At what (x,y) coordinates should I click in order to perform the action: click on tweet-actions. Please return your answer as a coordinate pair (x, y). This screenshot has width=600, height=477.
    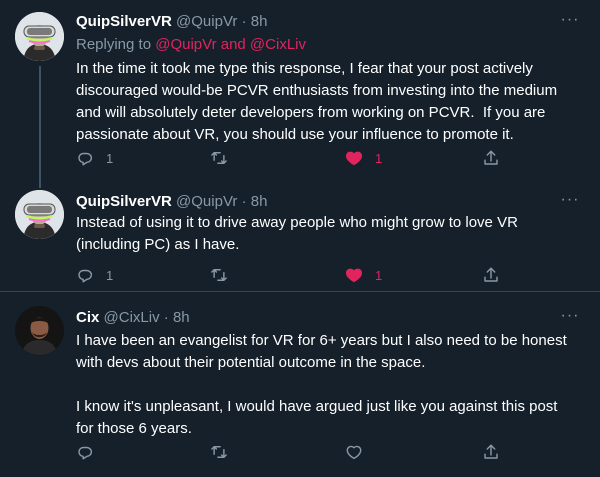
    Looking at the image, I should click on (296, 452).